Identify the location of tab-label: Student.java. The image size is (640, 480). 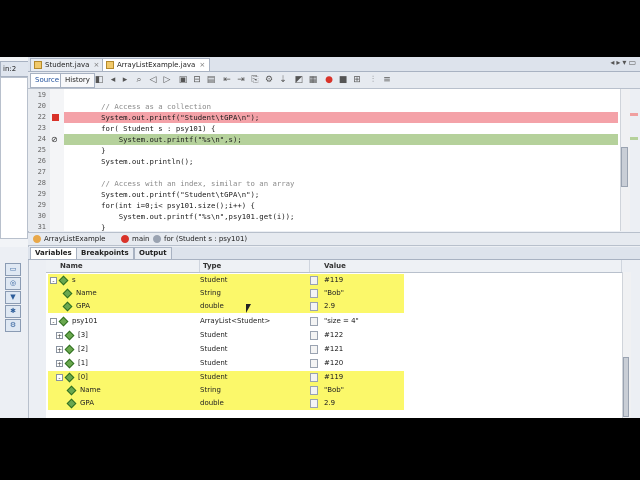
(67, 65).